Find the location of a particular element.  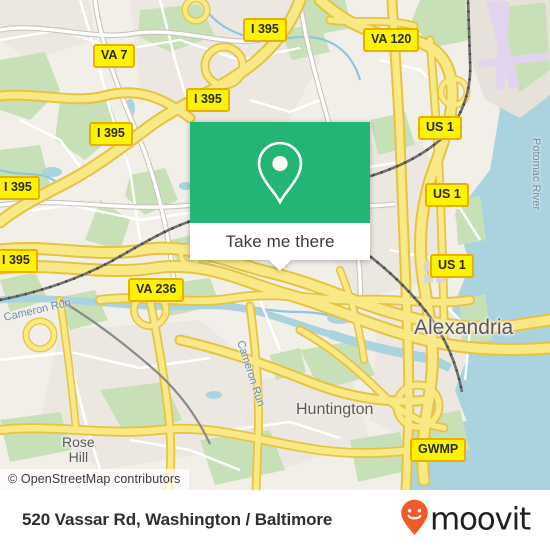

highway-shield: GWMP is located at coordinates (438, 450).